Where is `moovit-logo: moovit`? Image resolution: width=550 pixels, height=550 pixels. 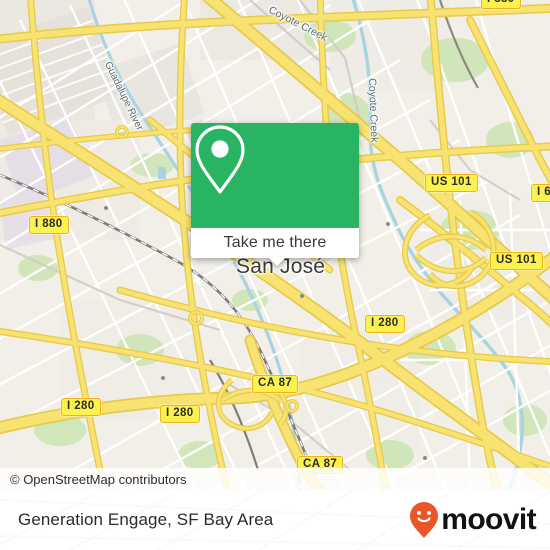 moovit-logo: moovit is located at coordinates (473, 520).